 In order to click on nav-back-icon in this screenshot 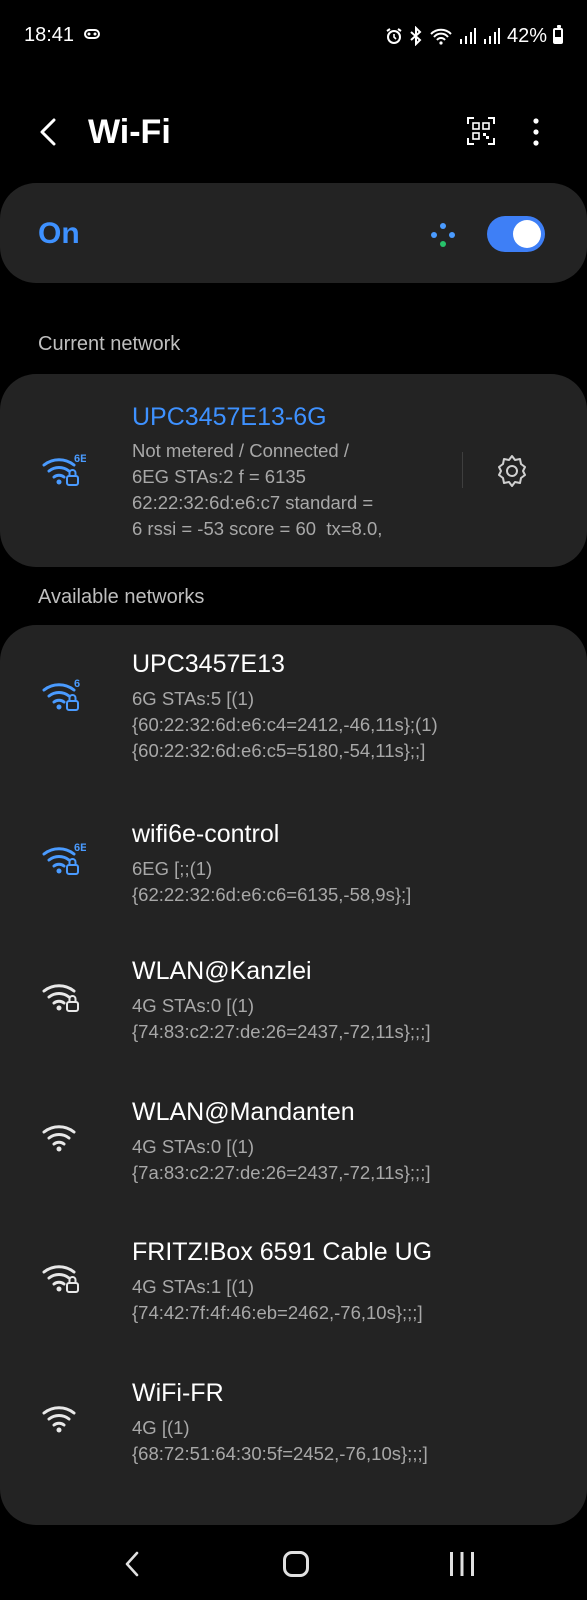, I will do `click(132, 1564)`.